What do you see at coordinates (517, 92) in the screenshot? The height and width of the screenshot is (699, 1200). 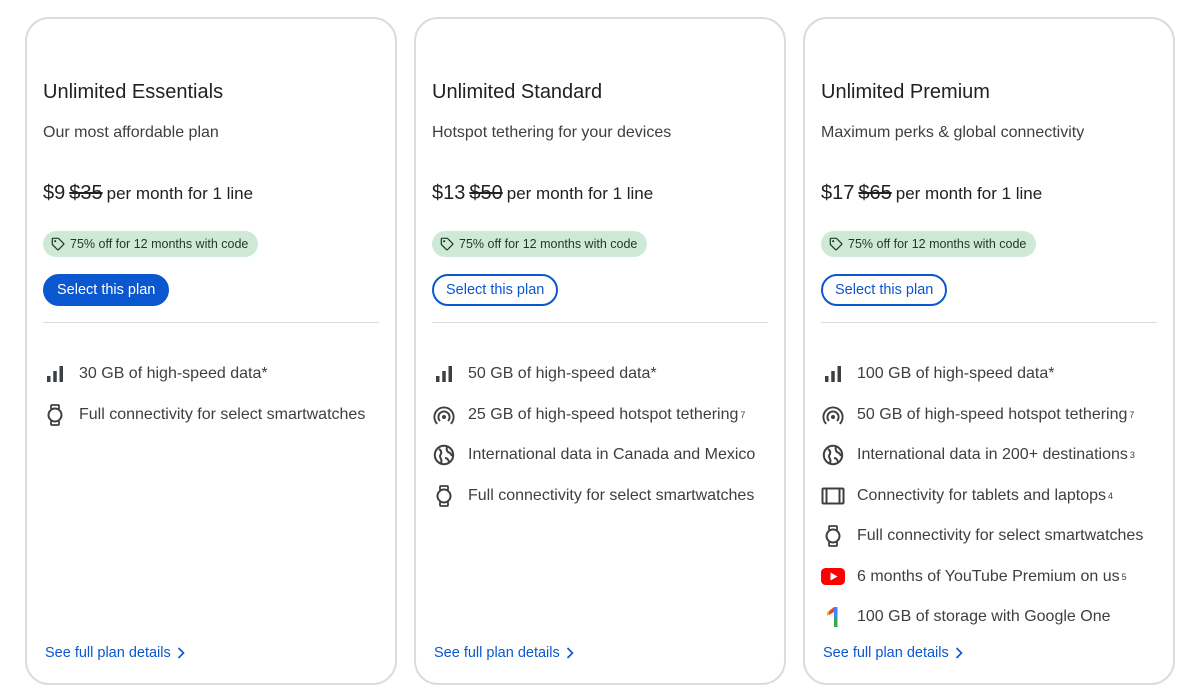 I see `plan-name: Unlimited Standard` at bounding box center [517, 92].